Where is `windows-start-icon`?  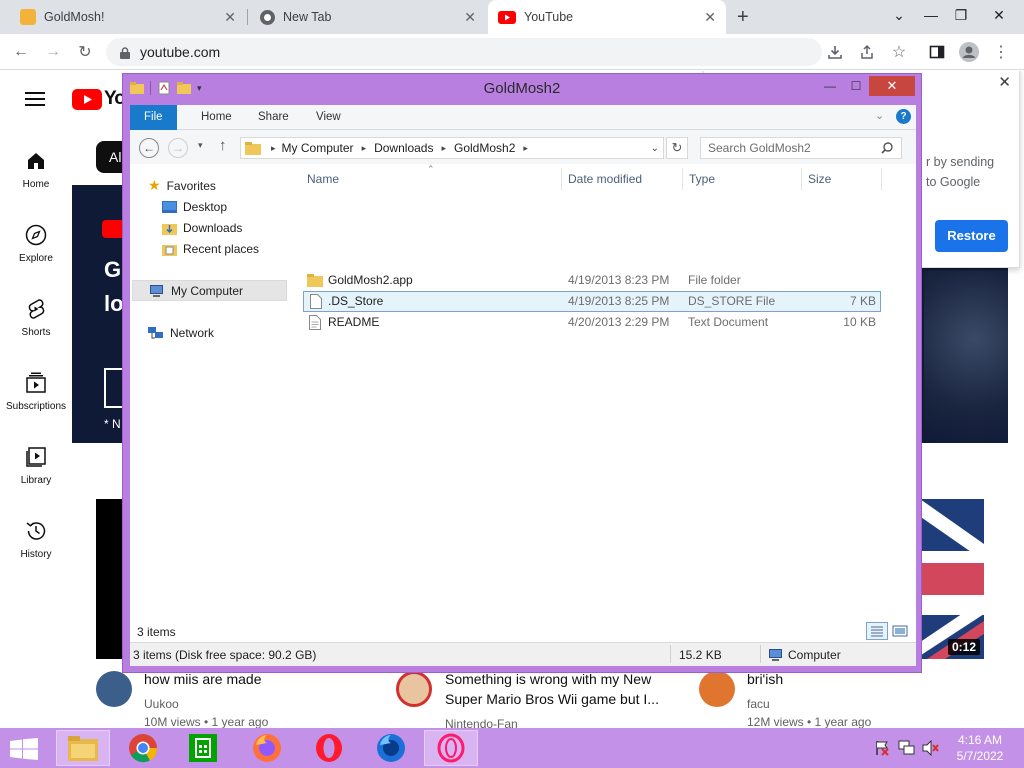 windows-start-icon is located at coordinates (24, 750).